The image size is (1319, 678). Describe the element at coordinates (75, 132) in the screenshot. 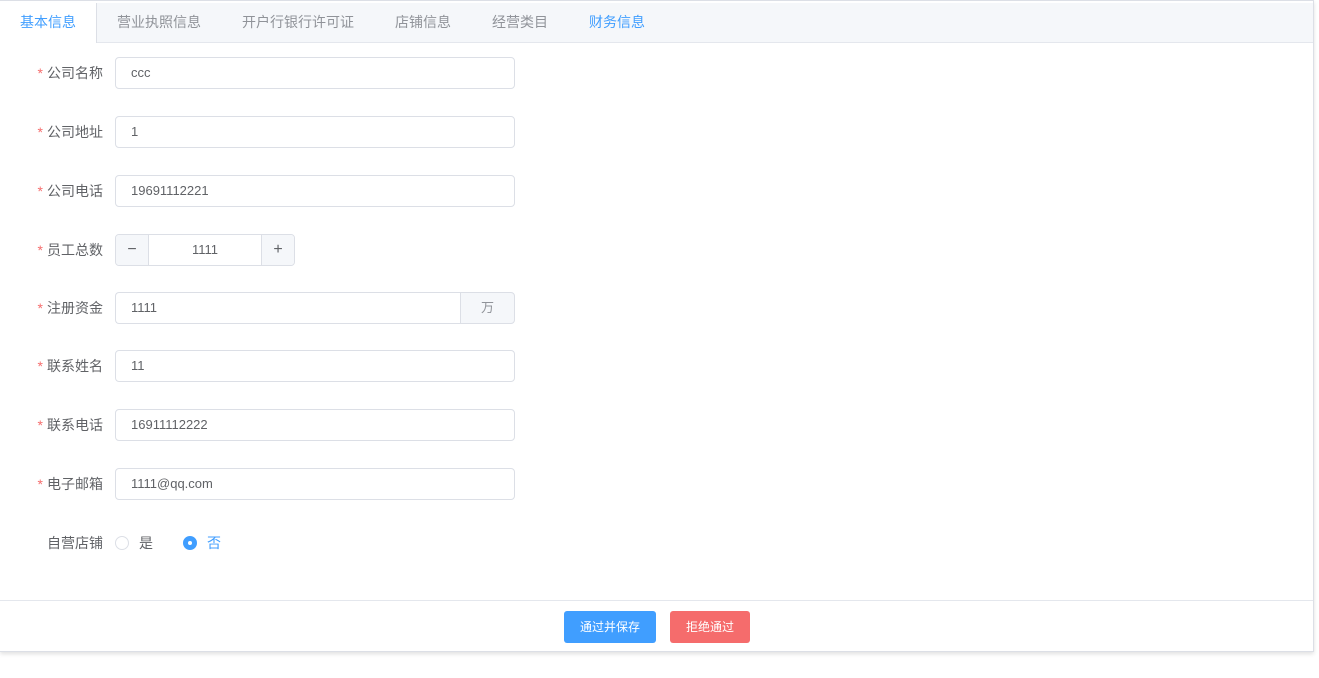

I see `company-address-label: 公司地址` at that location.